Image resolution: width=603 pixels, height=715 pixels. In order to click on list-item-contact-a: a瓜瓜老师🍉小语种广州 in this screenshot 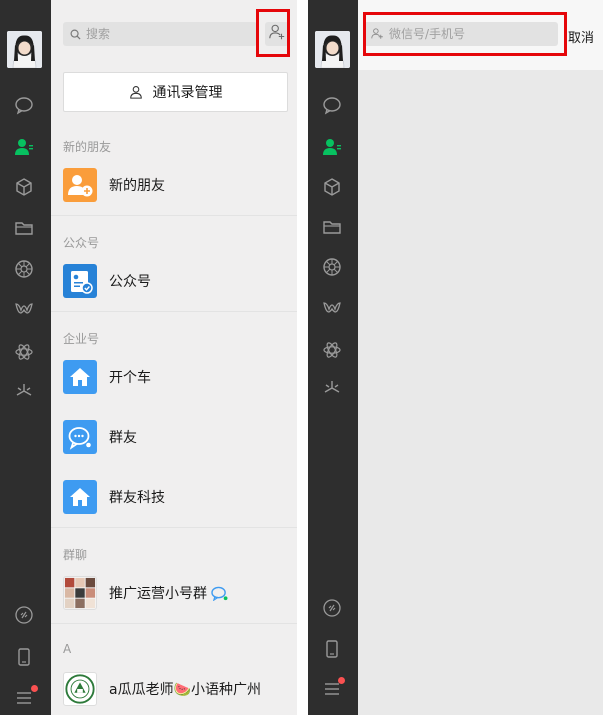, I will do `click(174, 688)`.